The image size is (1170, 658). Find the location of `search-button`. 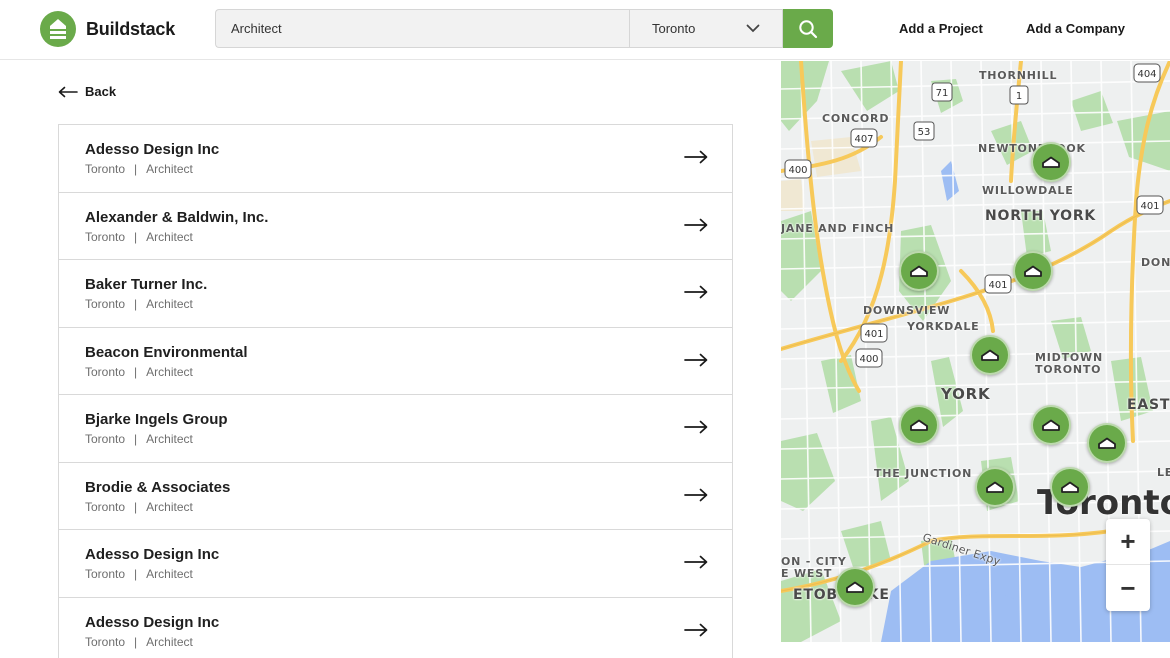

search-button is located at coordinates (808, 28).